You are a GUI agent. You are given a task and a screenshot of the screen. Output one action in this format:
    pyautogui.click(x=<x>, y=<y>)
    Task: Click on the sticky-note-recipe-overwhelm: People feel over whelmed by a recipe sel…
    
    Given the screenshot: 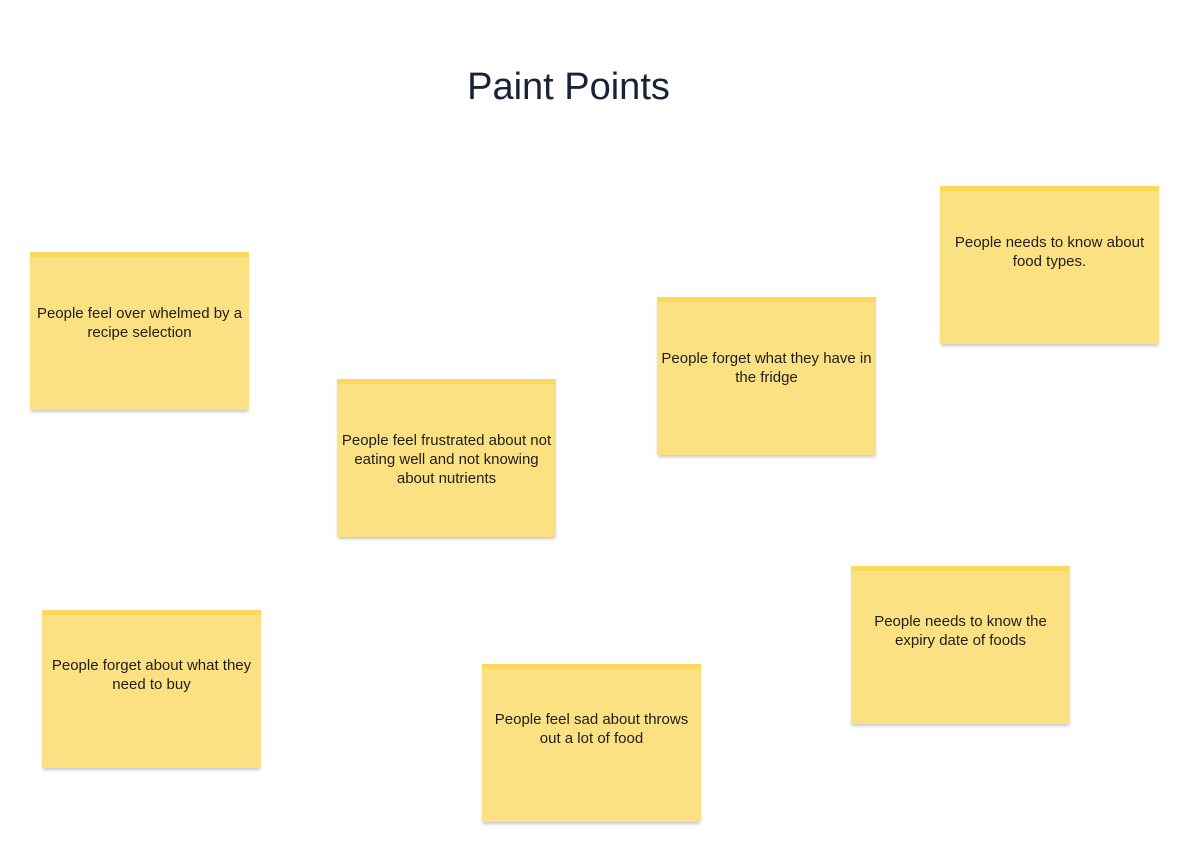 What is the action you would take?
    pyautogui.click(x=139, y=331)
    